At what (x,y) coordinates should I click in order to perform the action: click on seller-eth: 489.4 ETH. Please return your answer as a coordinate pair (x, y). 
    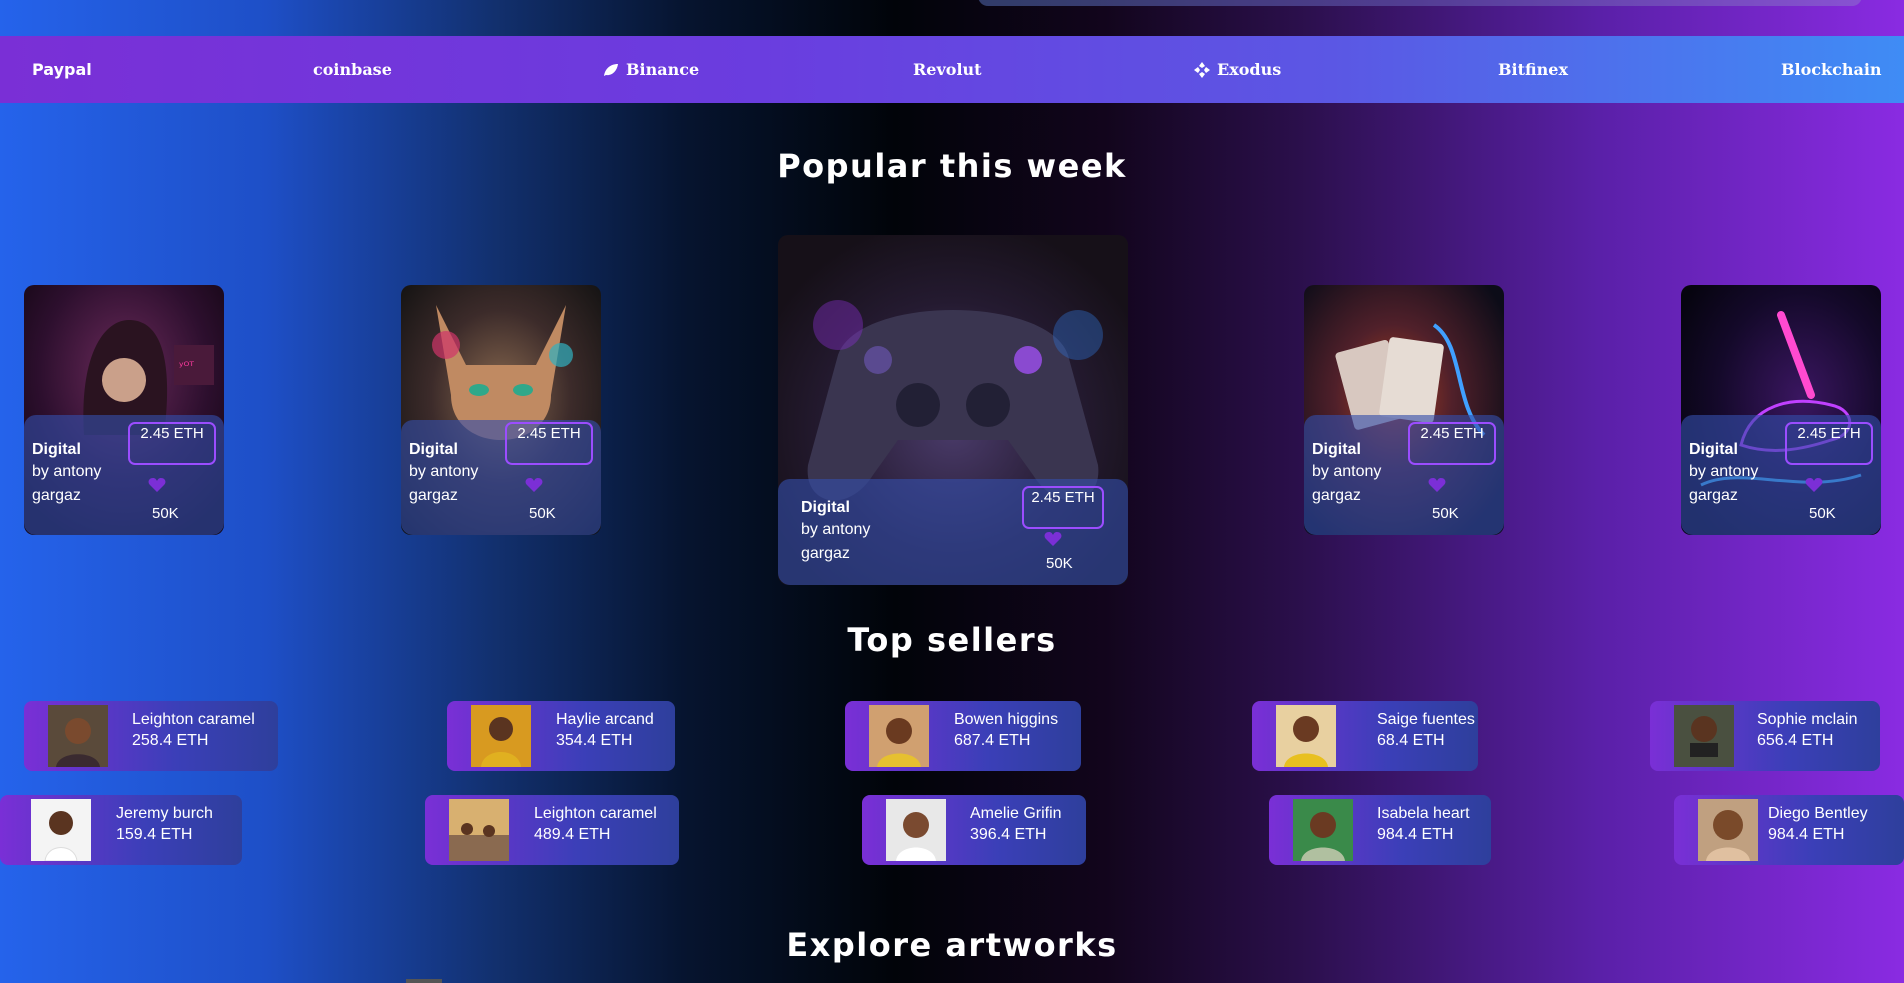
    Looking at the image, I should click on (572, 834).